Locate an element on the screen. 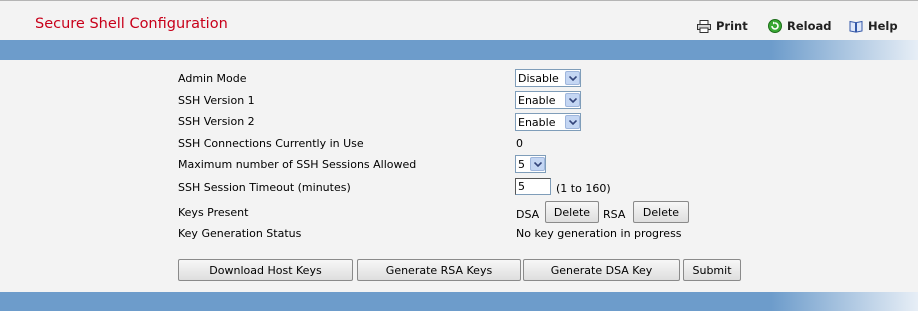 The image size is (918, 311). download-host-keys-button: Download Host Keys is located at coordinates (265, 270).